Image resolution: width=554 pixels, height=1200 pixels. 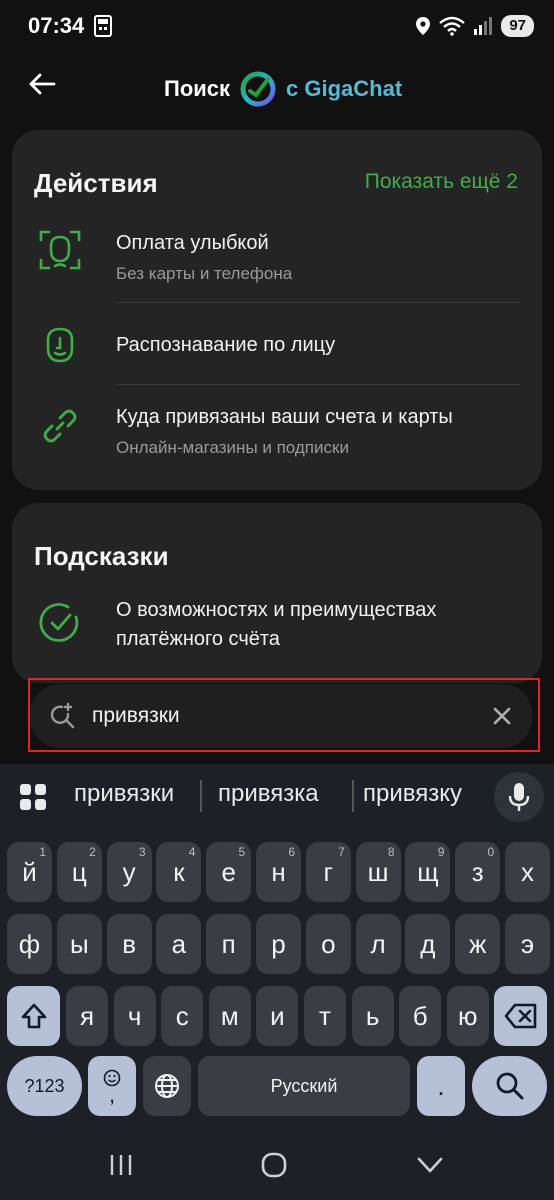 I want to click on key: и, so click(x=277, y=1016).